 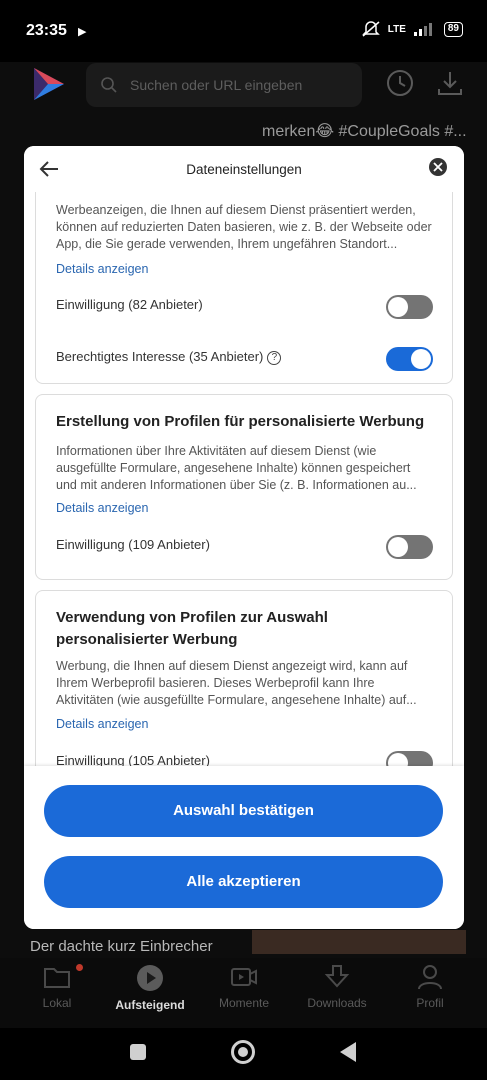 I want to click on play-circle-icon, so click(x=150, y=978).